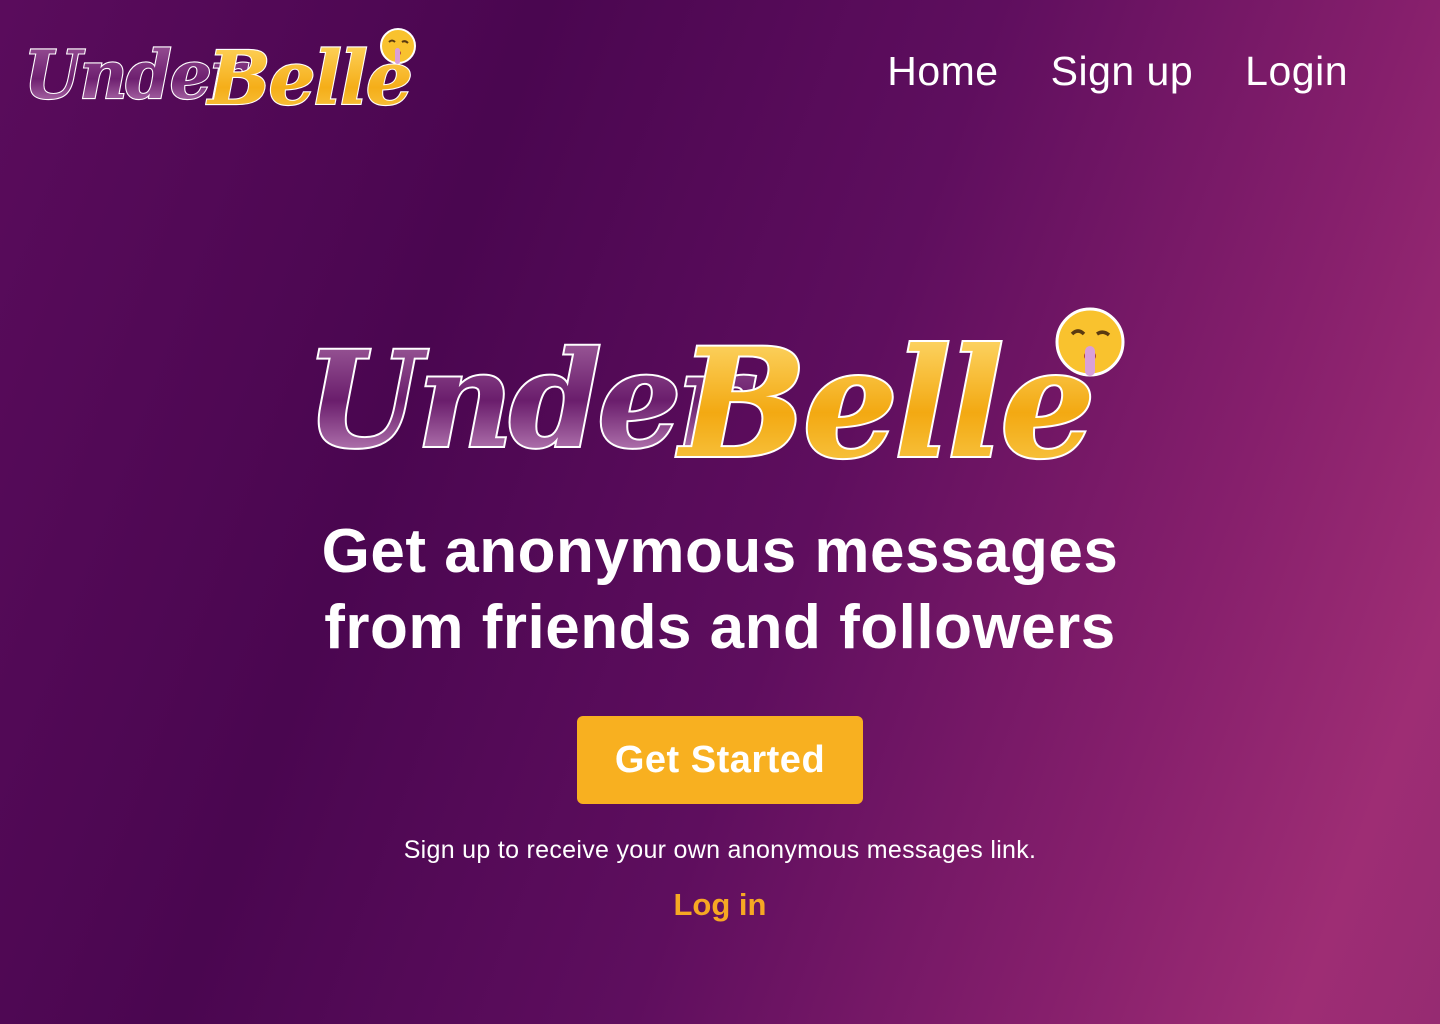  Describe the element at coordinates (720, 551) in the screenshot. I see `hero-headline-line1: Get anonymous messages` at that location.